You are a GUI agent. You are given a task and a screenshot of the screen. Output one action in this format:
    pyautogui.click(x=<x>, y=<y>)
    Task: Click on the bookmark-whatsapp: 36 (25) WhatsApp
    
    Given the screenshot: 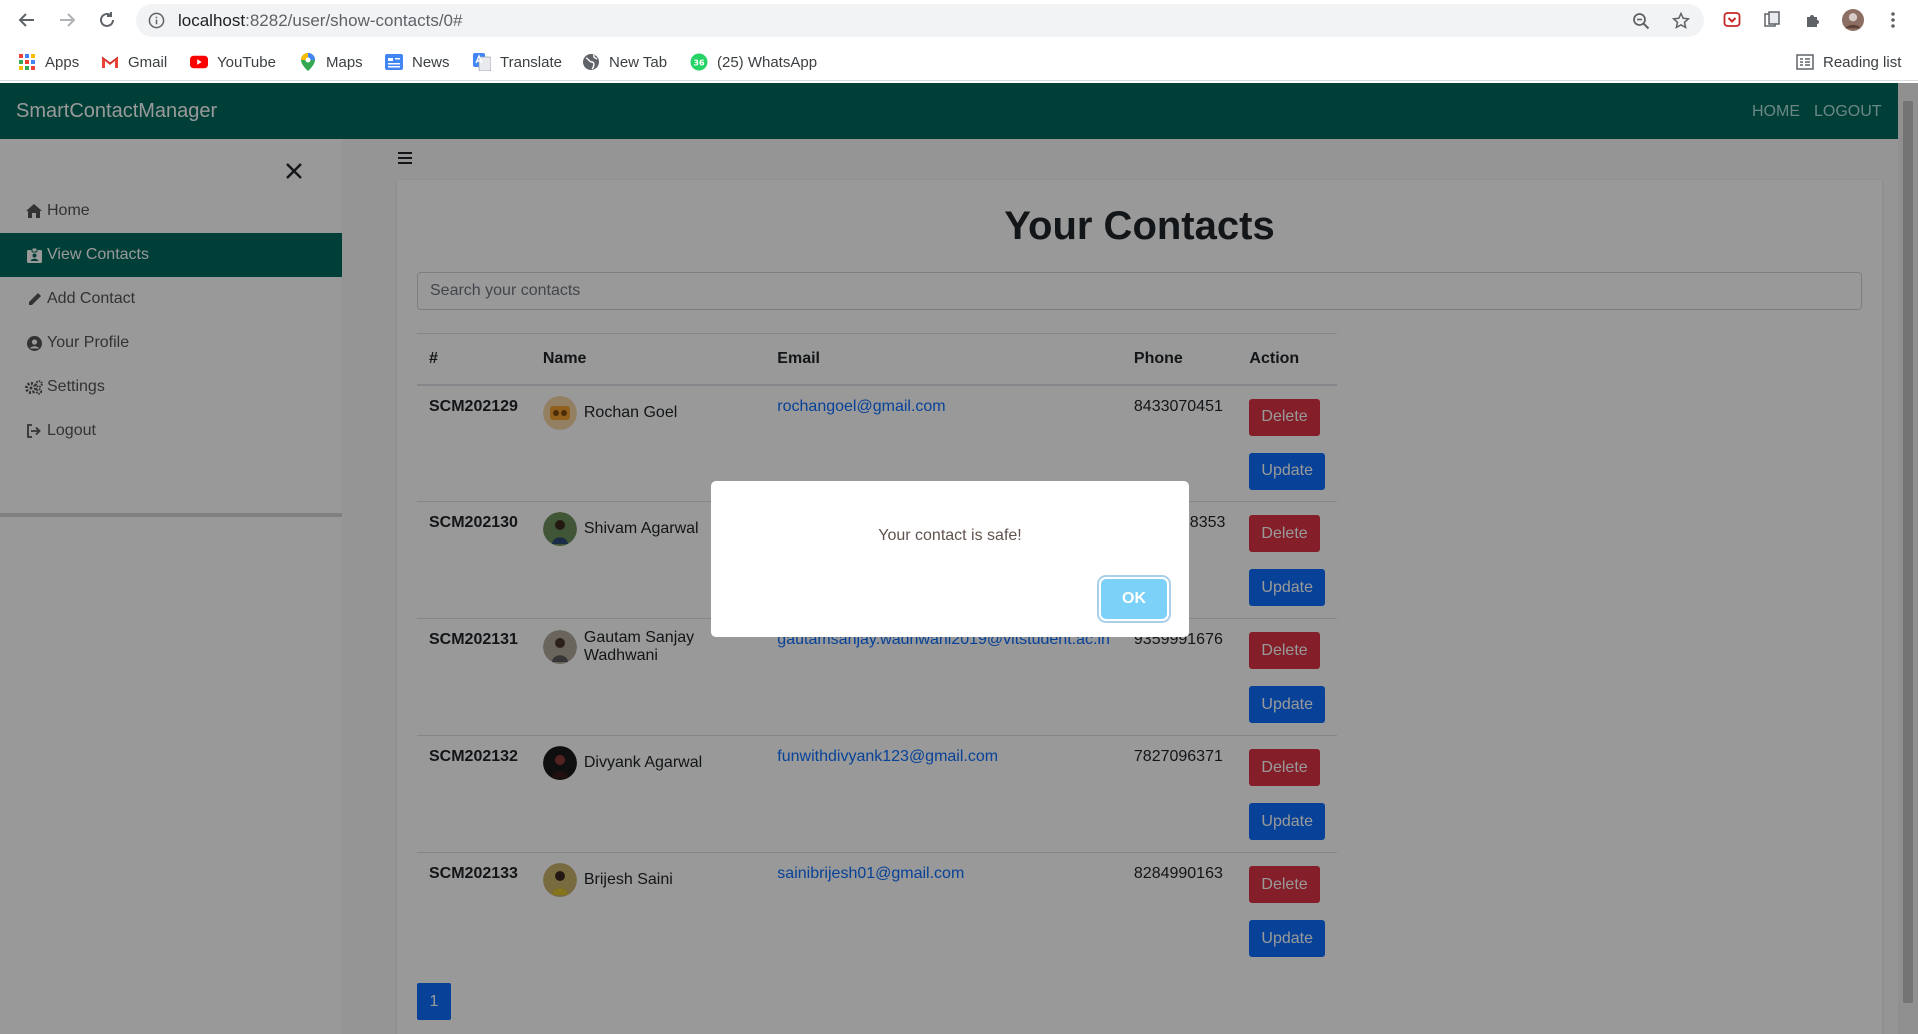 What is the action you would take?
    pyautogui.click(x=753, y=62)
    